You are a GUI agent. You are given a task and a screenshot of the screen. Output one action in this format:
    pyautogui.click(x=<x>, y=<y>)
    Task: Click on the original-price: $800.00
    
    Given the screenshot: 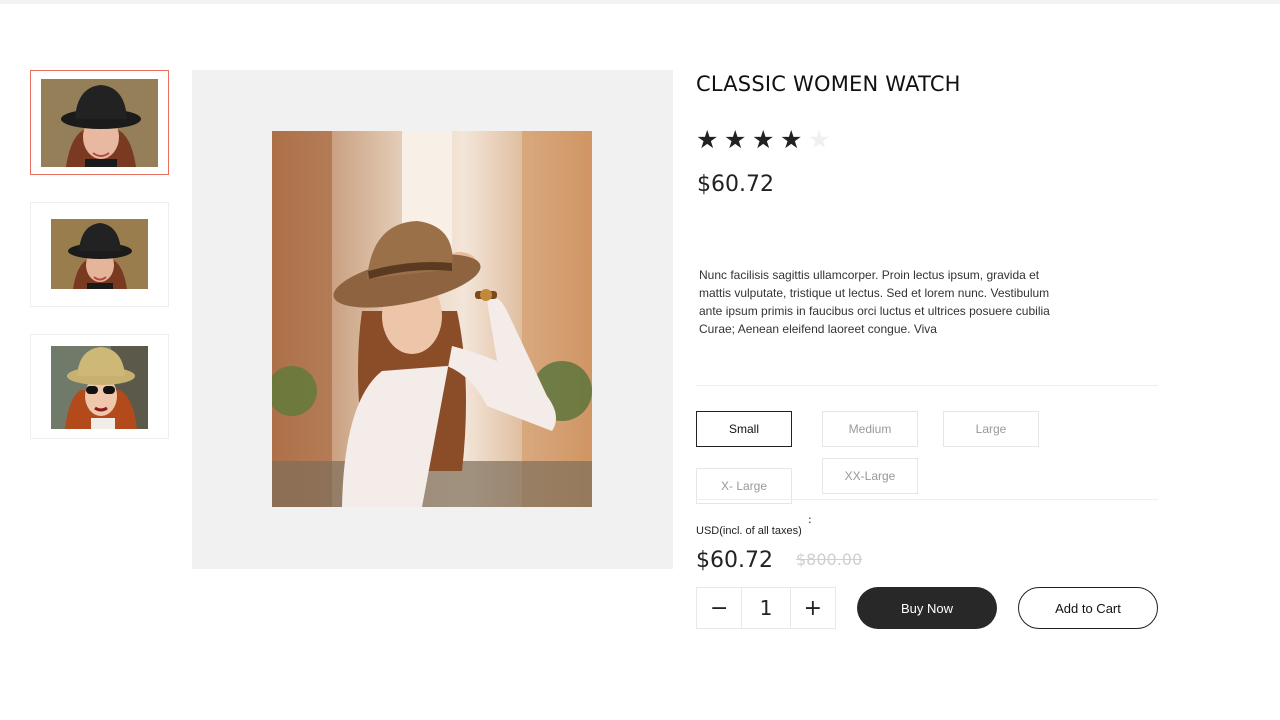 What is the action you would take?
    pyautogui.click(x=829, y=559)
    